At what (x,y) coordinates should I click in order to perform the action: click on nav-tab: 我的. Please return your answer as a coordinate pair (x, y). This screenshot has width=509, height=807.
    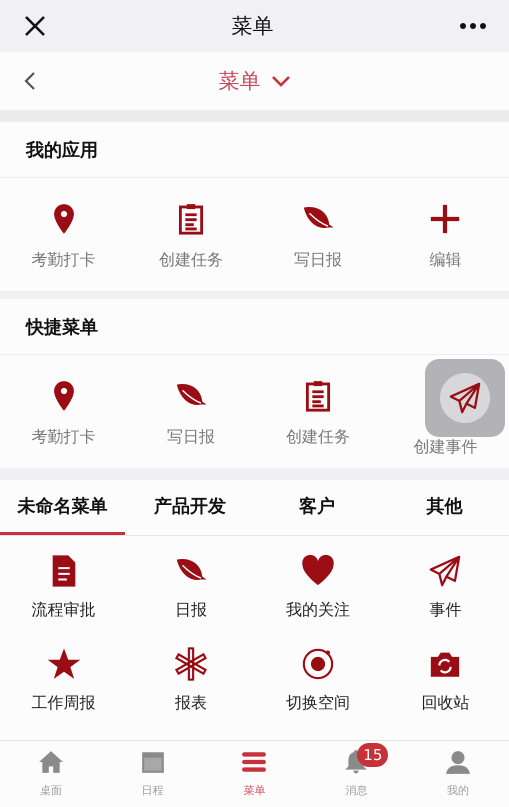
    Looking at the image, I should click on (458, 774).